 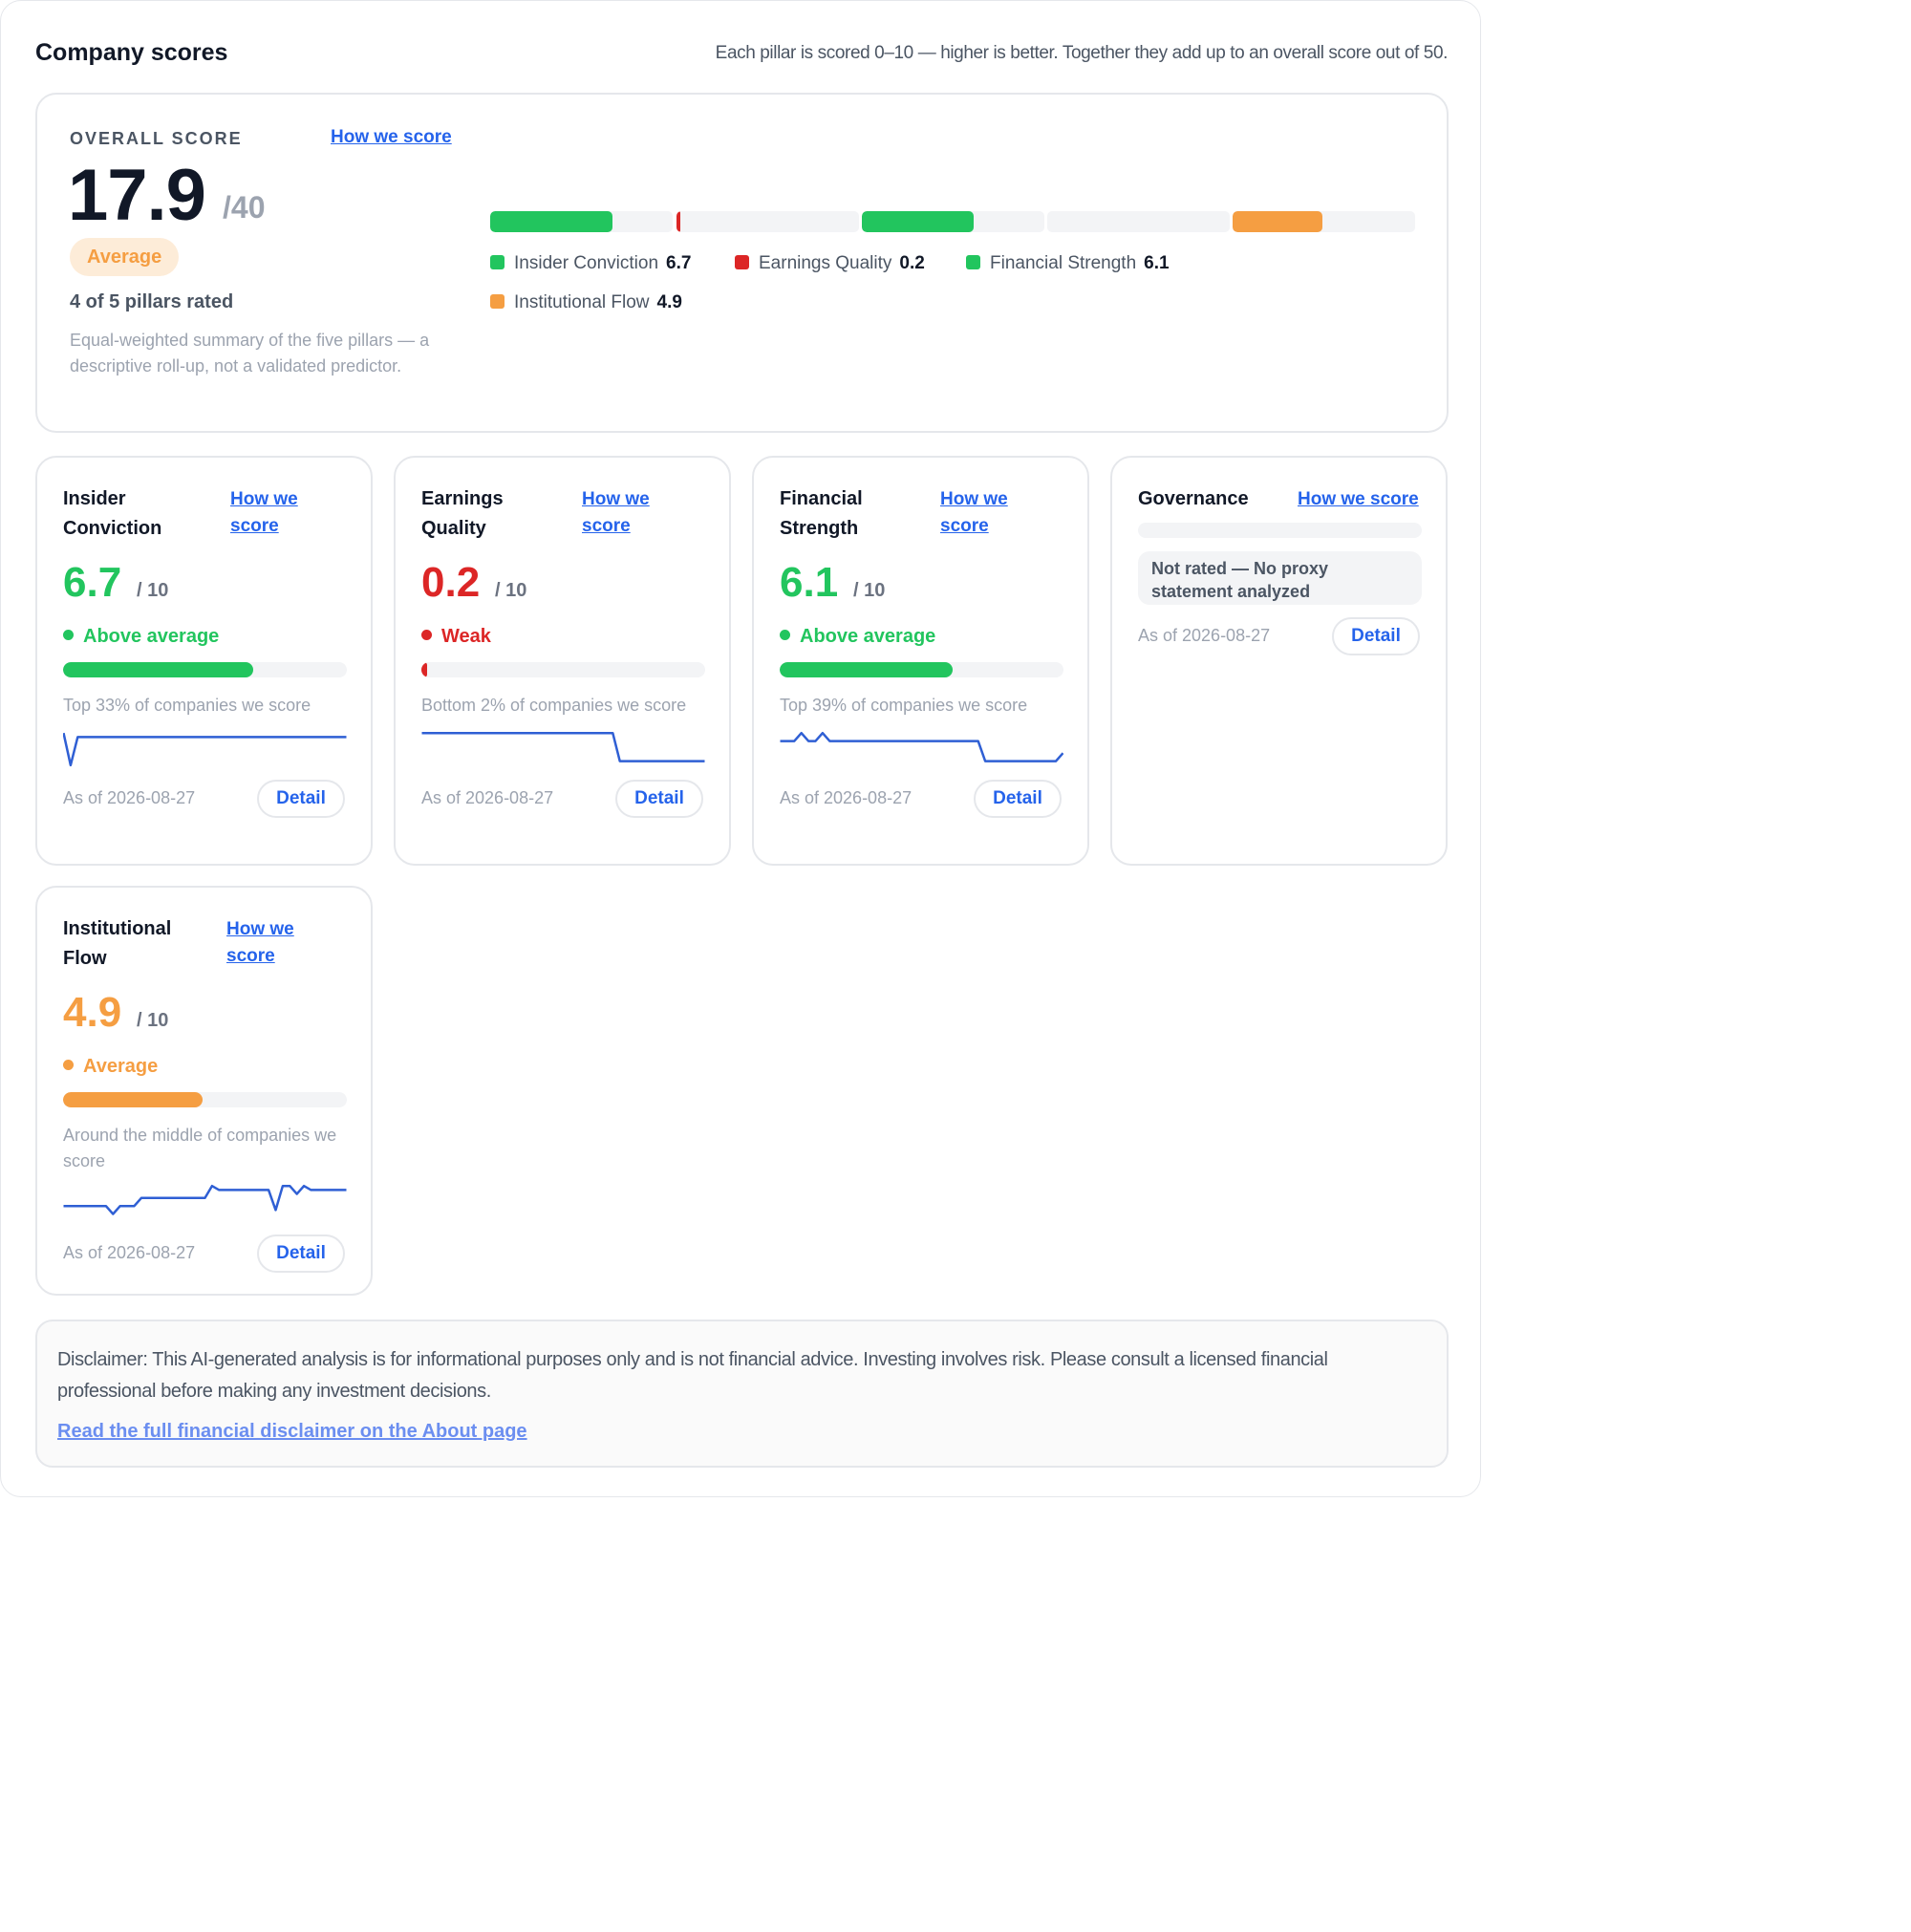 I want to click on page-title: Company scores, so click(x=131, y=52).